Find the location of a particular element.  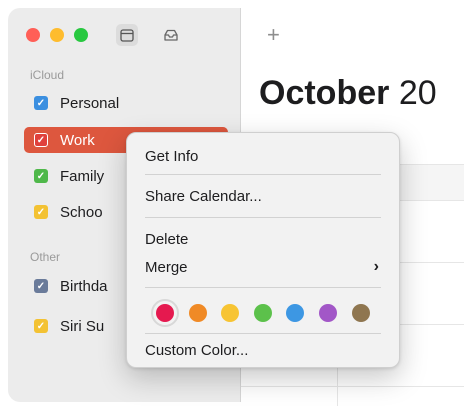

inbox-button is located at coordinates (171, 35).